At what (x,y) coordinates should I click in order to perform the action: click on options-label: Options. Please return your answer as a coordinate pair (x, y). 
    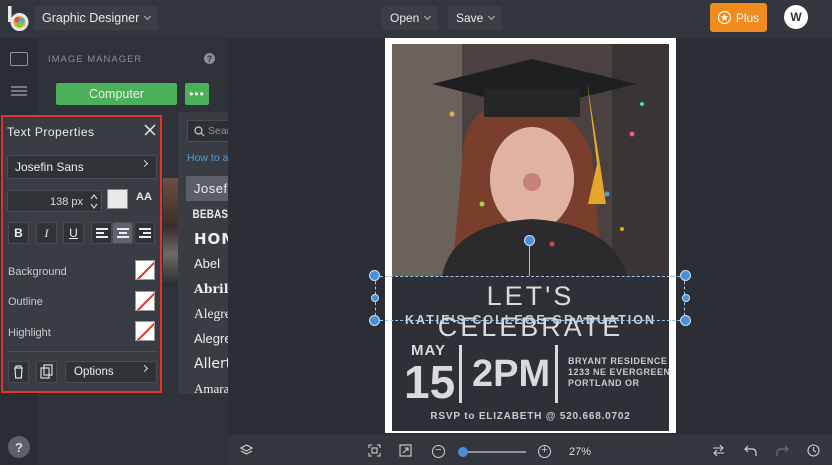
    Looking at the image, I should click on (94, 372).